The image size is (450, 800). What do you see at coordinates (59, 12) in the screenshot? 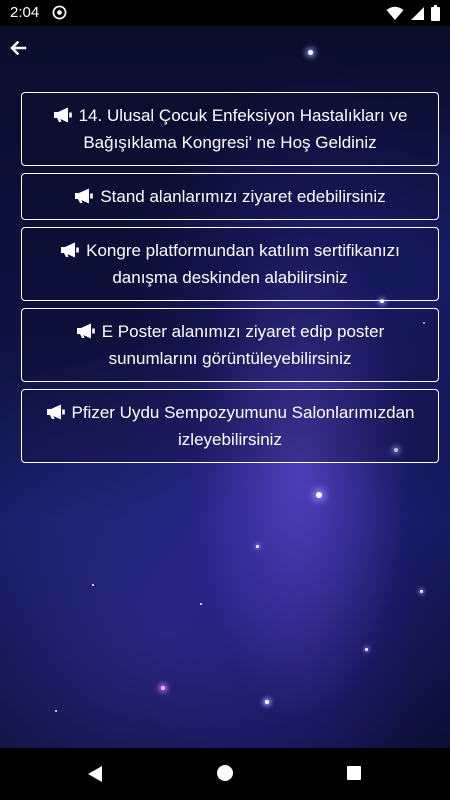
I see `sync-icon` at bounding box center [59, 12].